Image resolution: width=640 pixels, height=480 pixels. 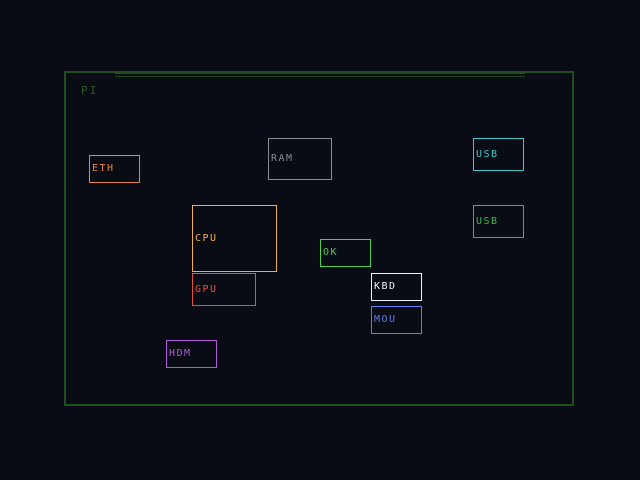 What do you see at coordinates (396, 287) in the screenshot?
I see `keyboard-port: KBD` at bounding box center [396, 287].